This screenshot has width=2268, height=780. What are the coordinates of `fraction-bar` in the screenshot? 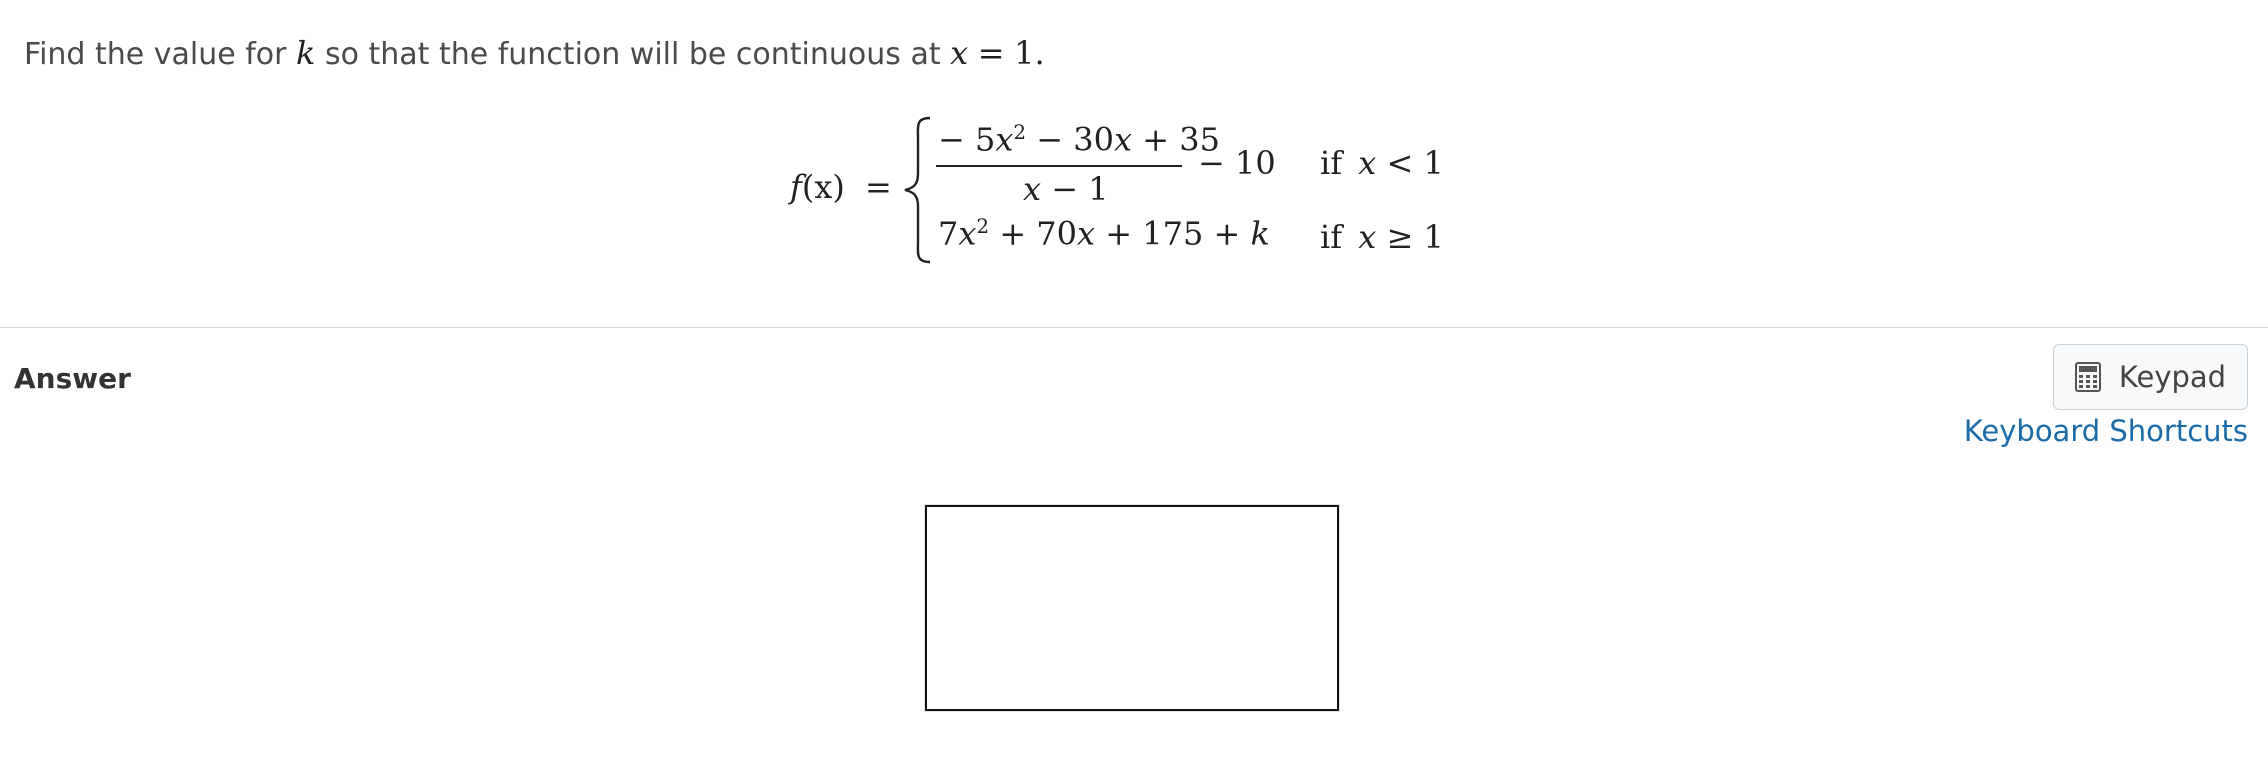 It's located at (1059, 166).